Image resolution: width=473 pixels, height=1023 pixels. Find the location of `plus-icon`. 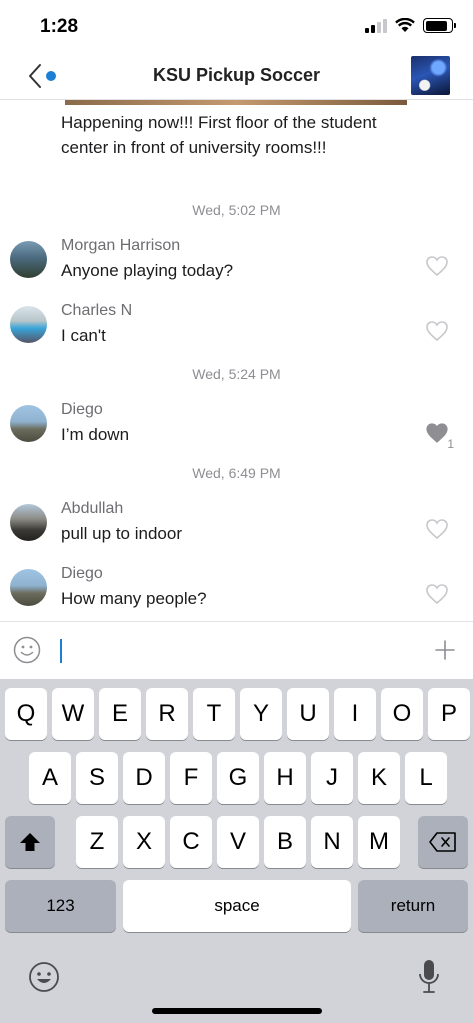

plus-icon is located at coordinates (445, 650).